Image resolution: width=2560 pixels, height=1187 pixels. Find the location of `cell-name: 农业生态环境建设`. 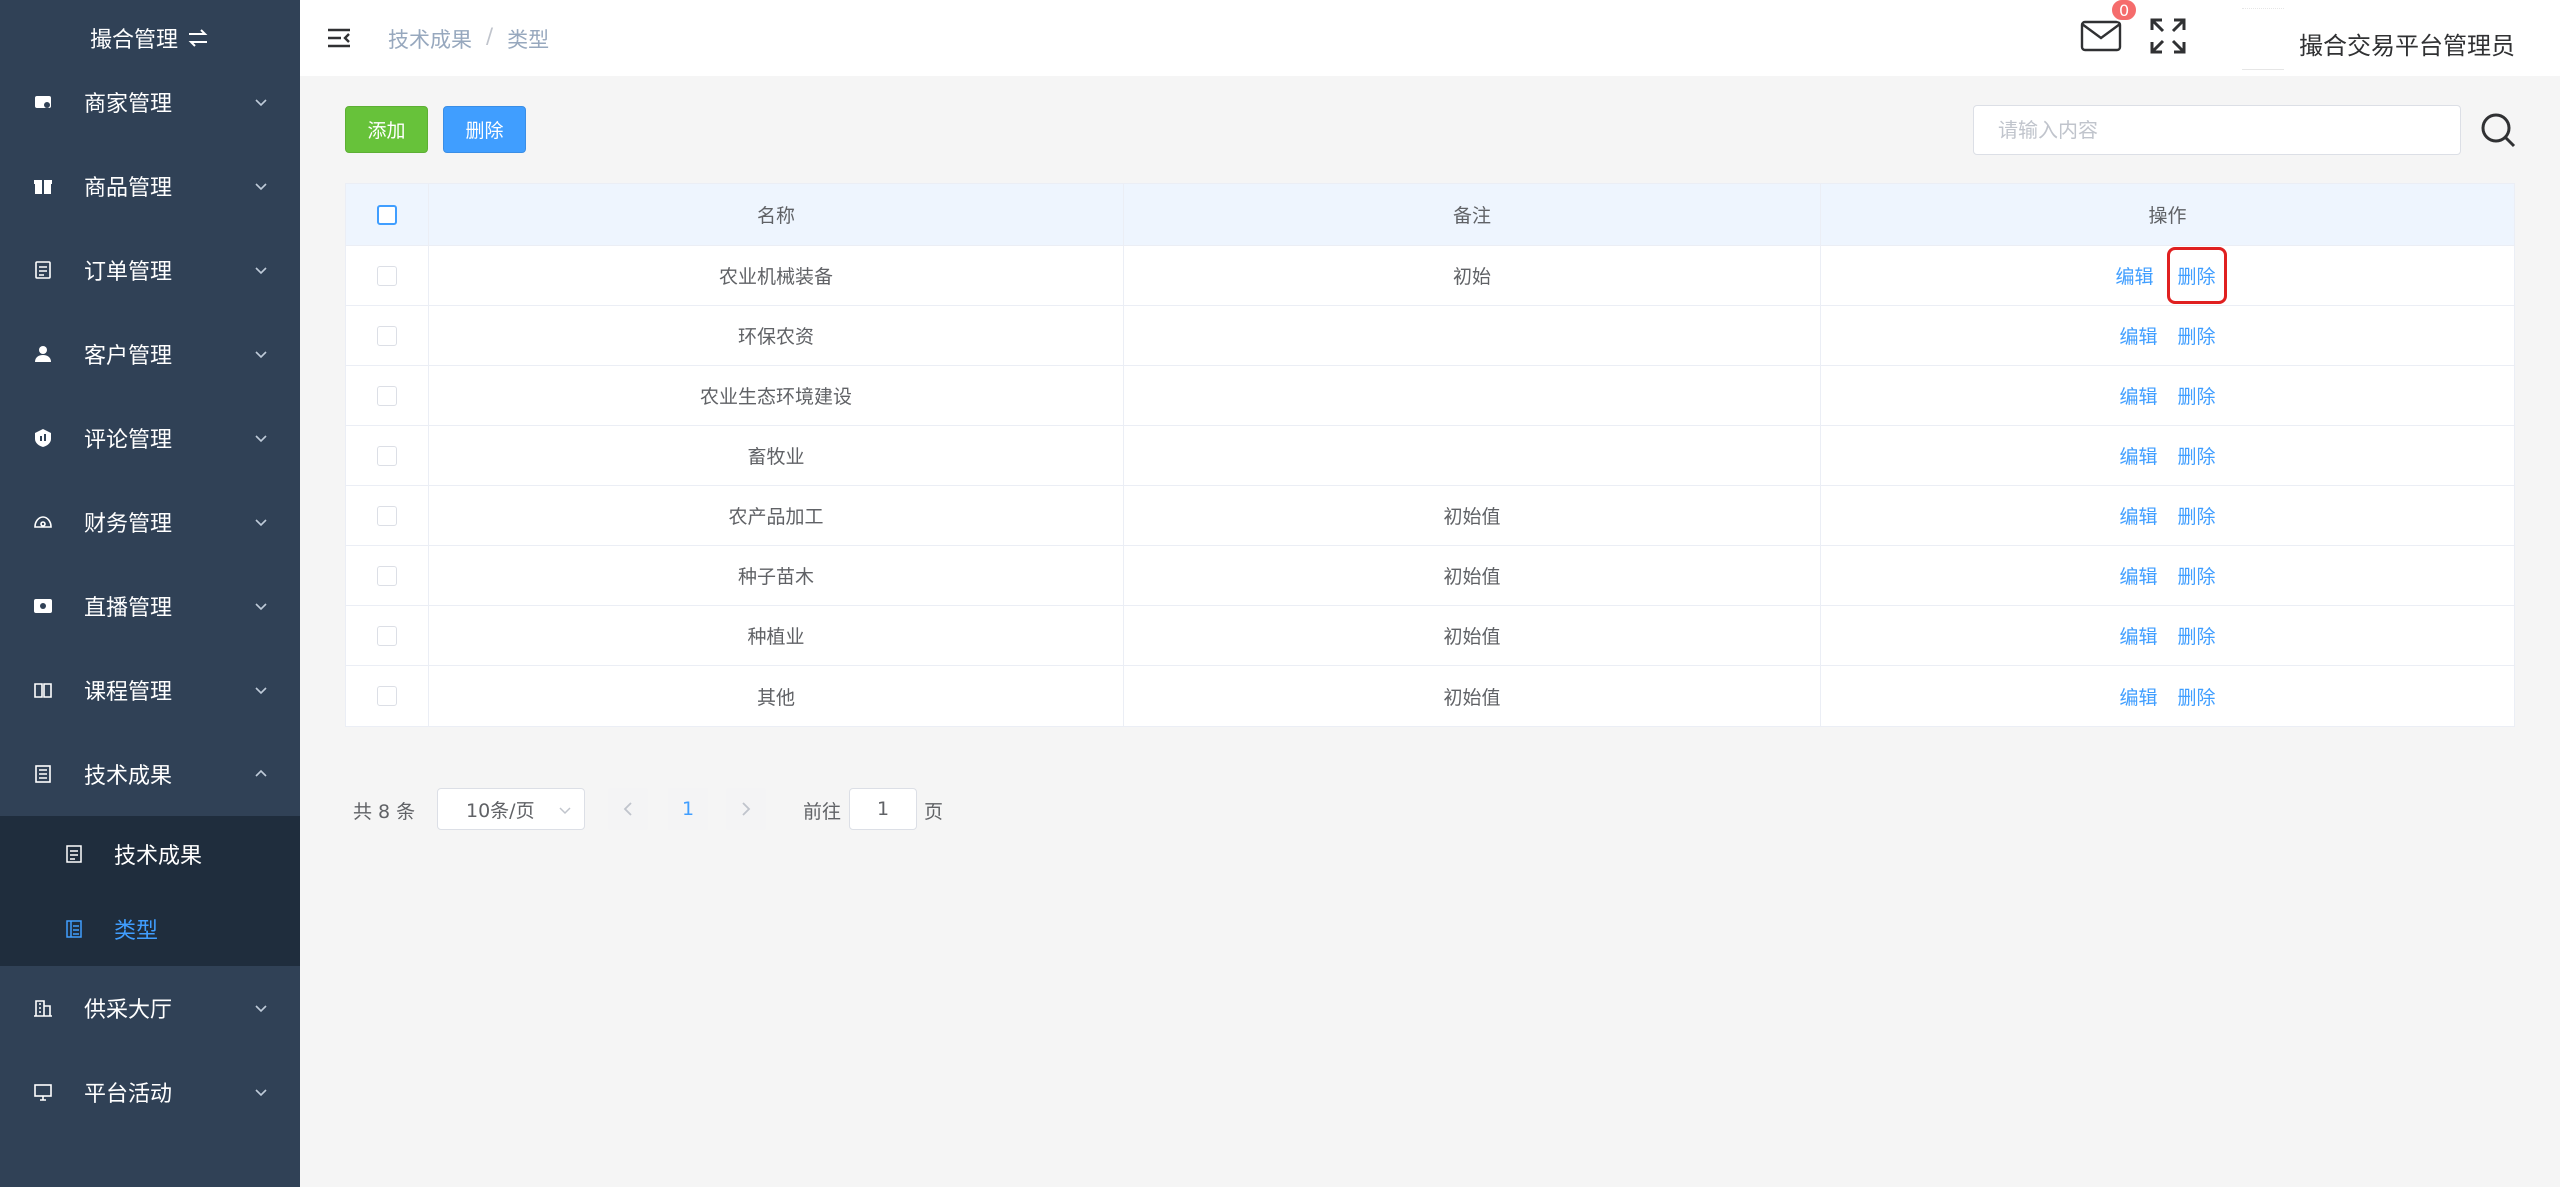

cell-name: 农业生态环境建设 is located at coordinates (776, 395).